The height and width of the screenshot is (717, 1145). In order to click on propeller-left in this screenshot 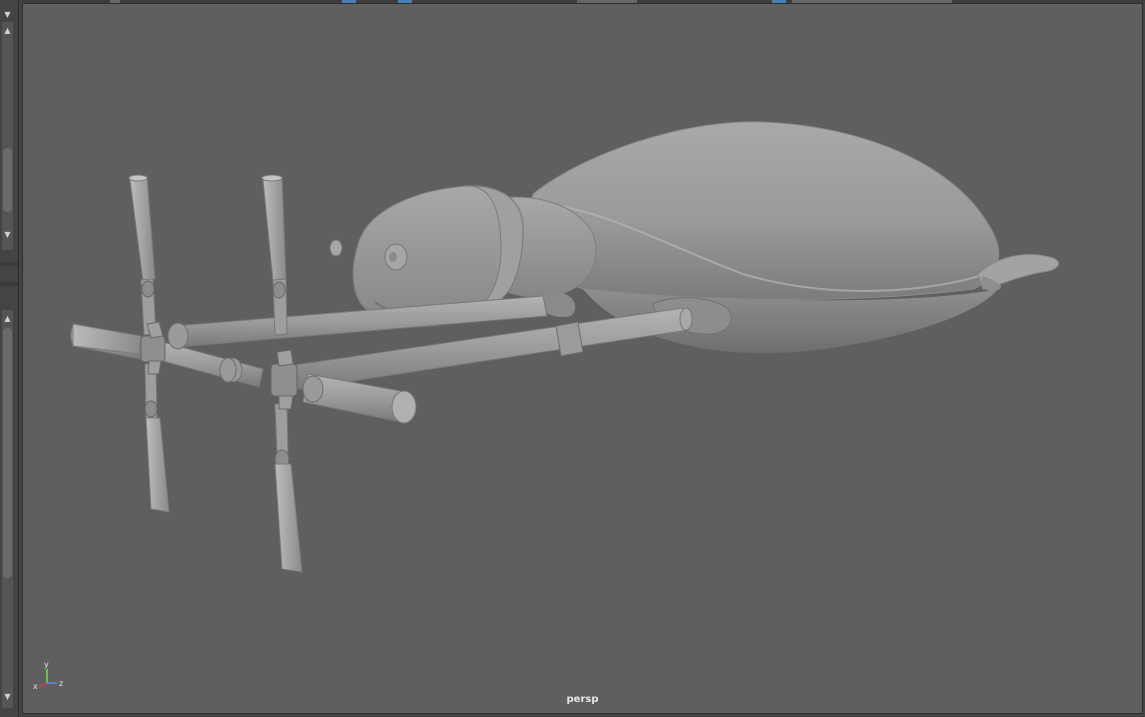, I will do `click(121, 343)`.